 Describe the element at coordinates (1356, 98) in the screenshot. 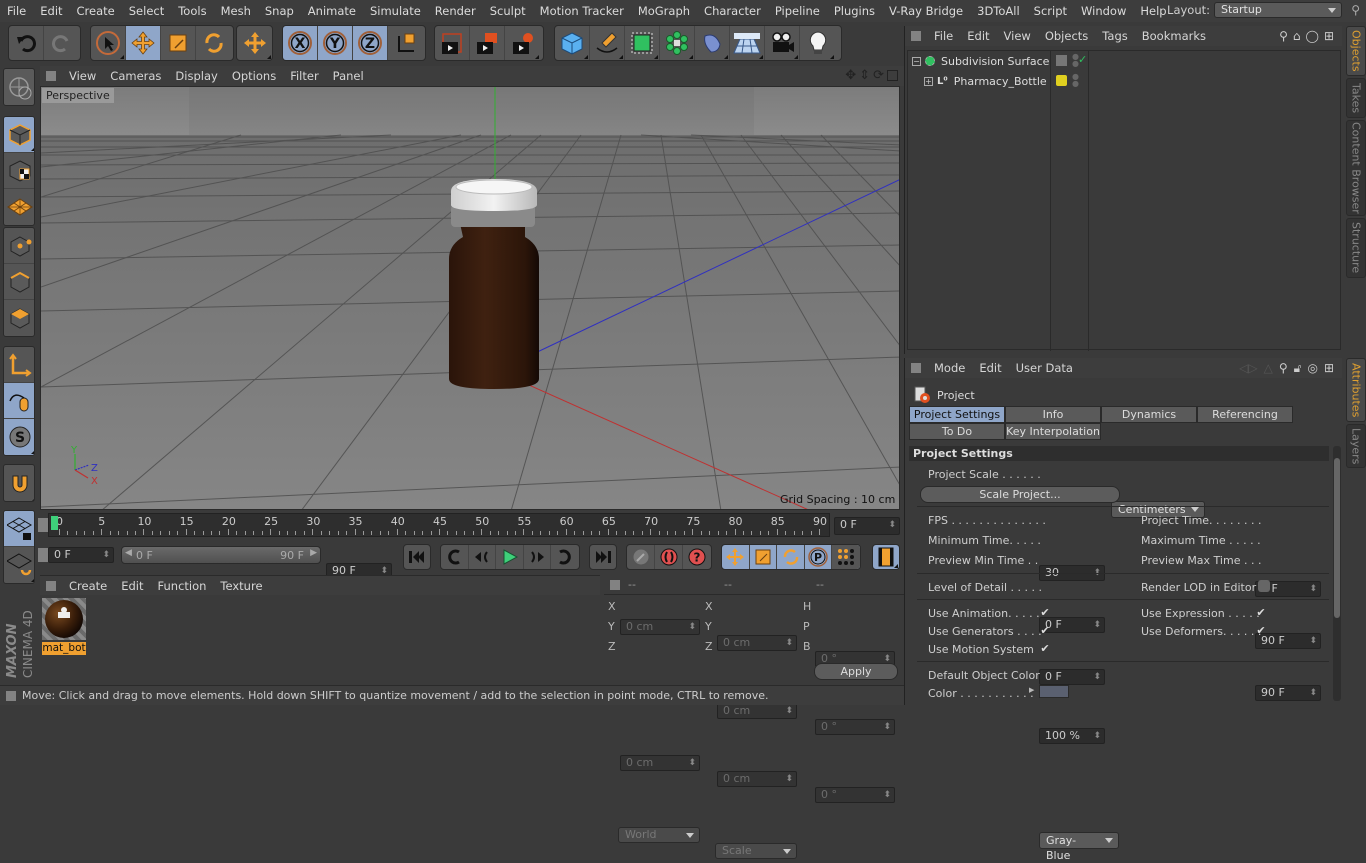

I see `tab-takes: Takes` at that location.